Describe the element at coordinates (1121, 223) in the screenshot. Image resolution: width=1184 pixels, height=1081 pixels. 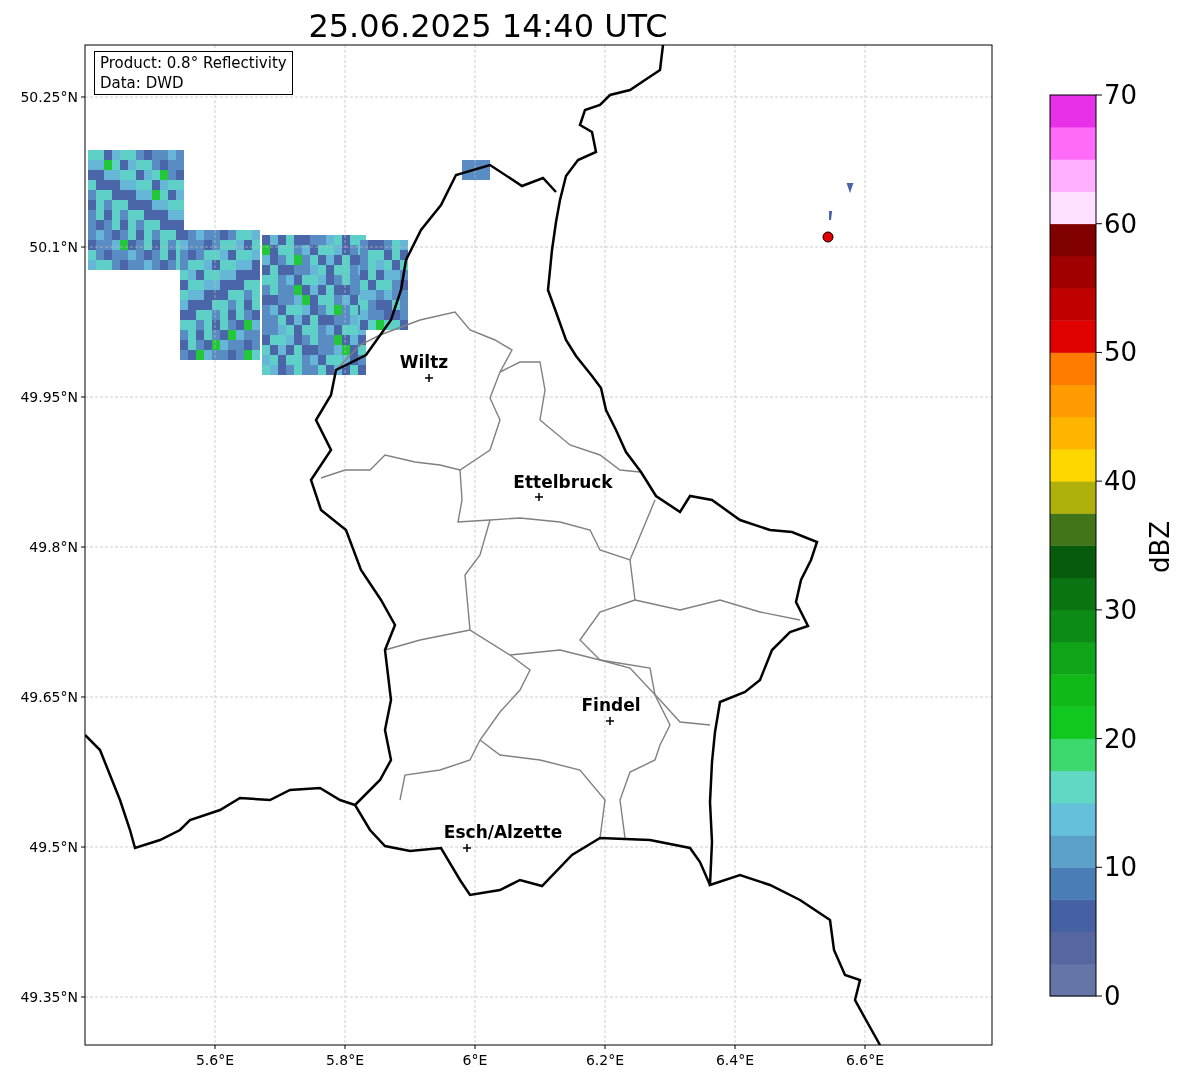
I see `colorbar-tick-label: 60` at that location.